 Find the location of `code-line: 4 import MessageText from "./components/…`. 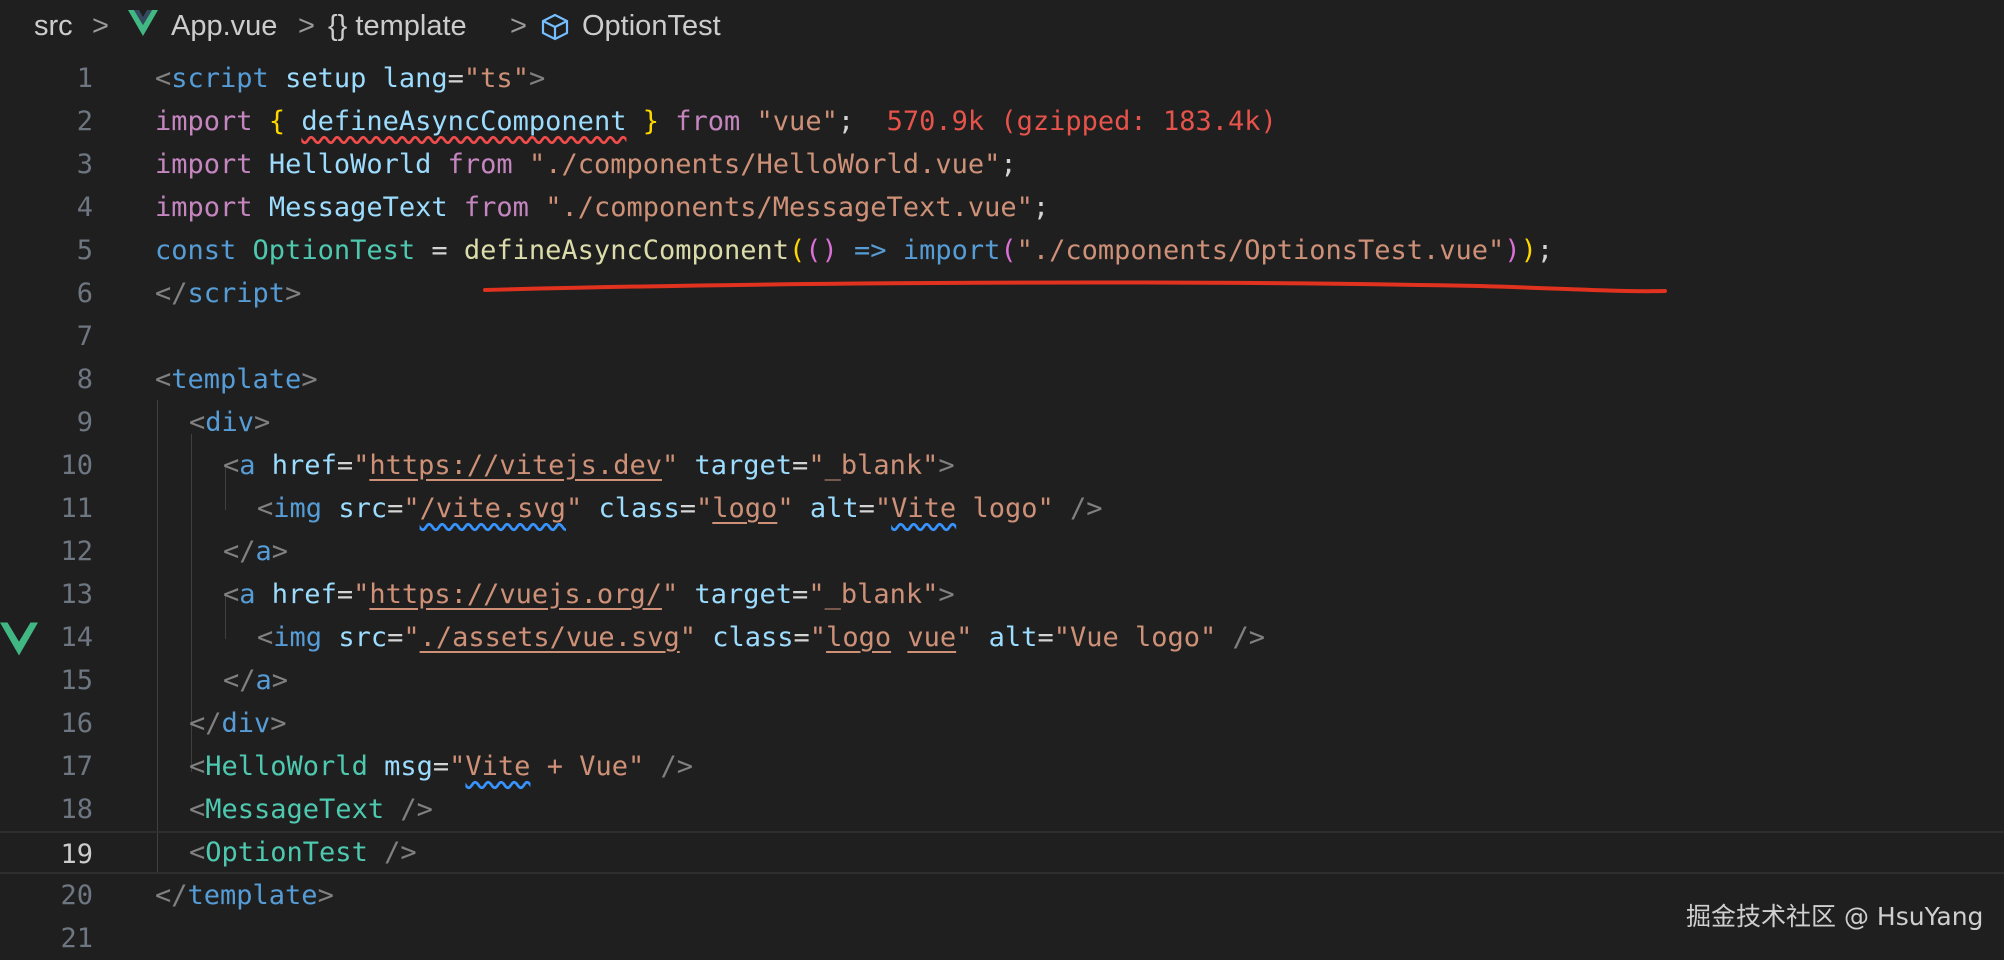

code-line: 4 import MessageText from "./components/… is located at coordinates (1002, 207).